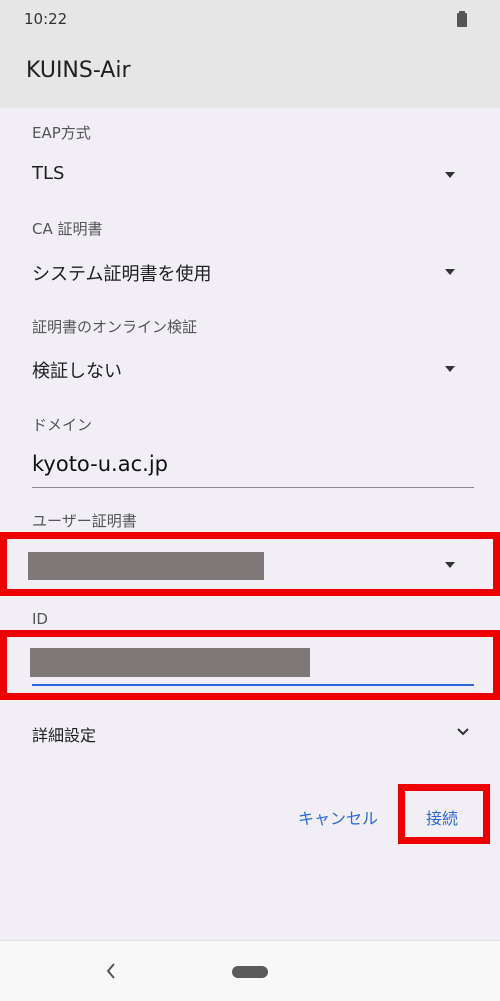 The image size is (500, 1001). Describe the element at coordinates (253, 468) in the screenshot. I see `domain-input: kyoto-u.ac.jp` at that location.